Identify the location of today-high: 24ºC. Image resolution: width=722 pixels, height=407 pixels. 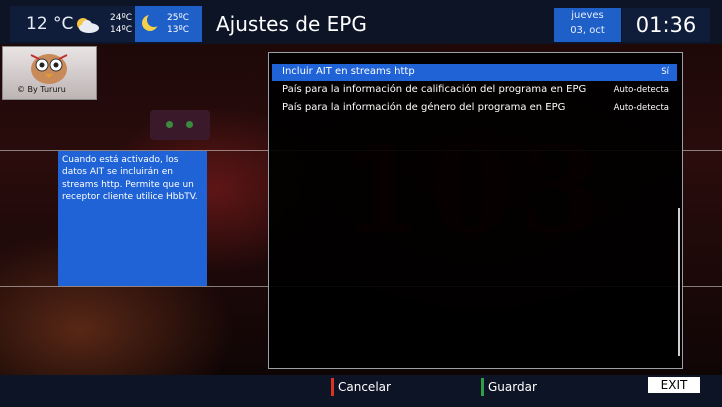
(121, 18).